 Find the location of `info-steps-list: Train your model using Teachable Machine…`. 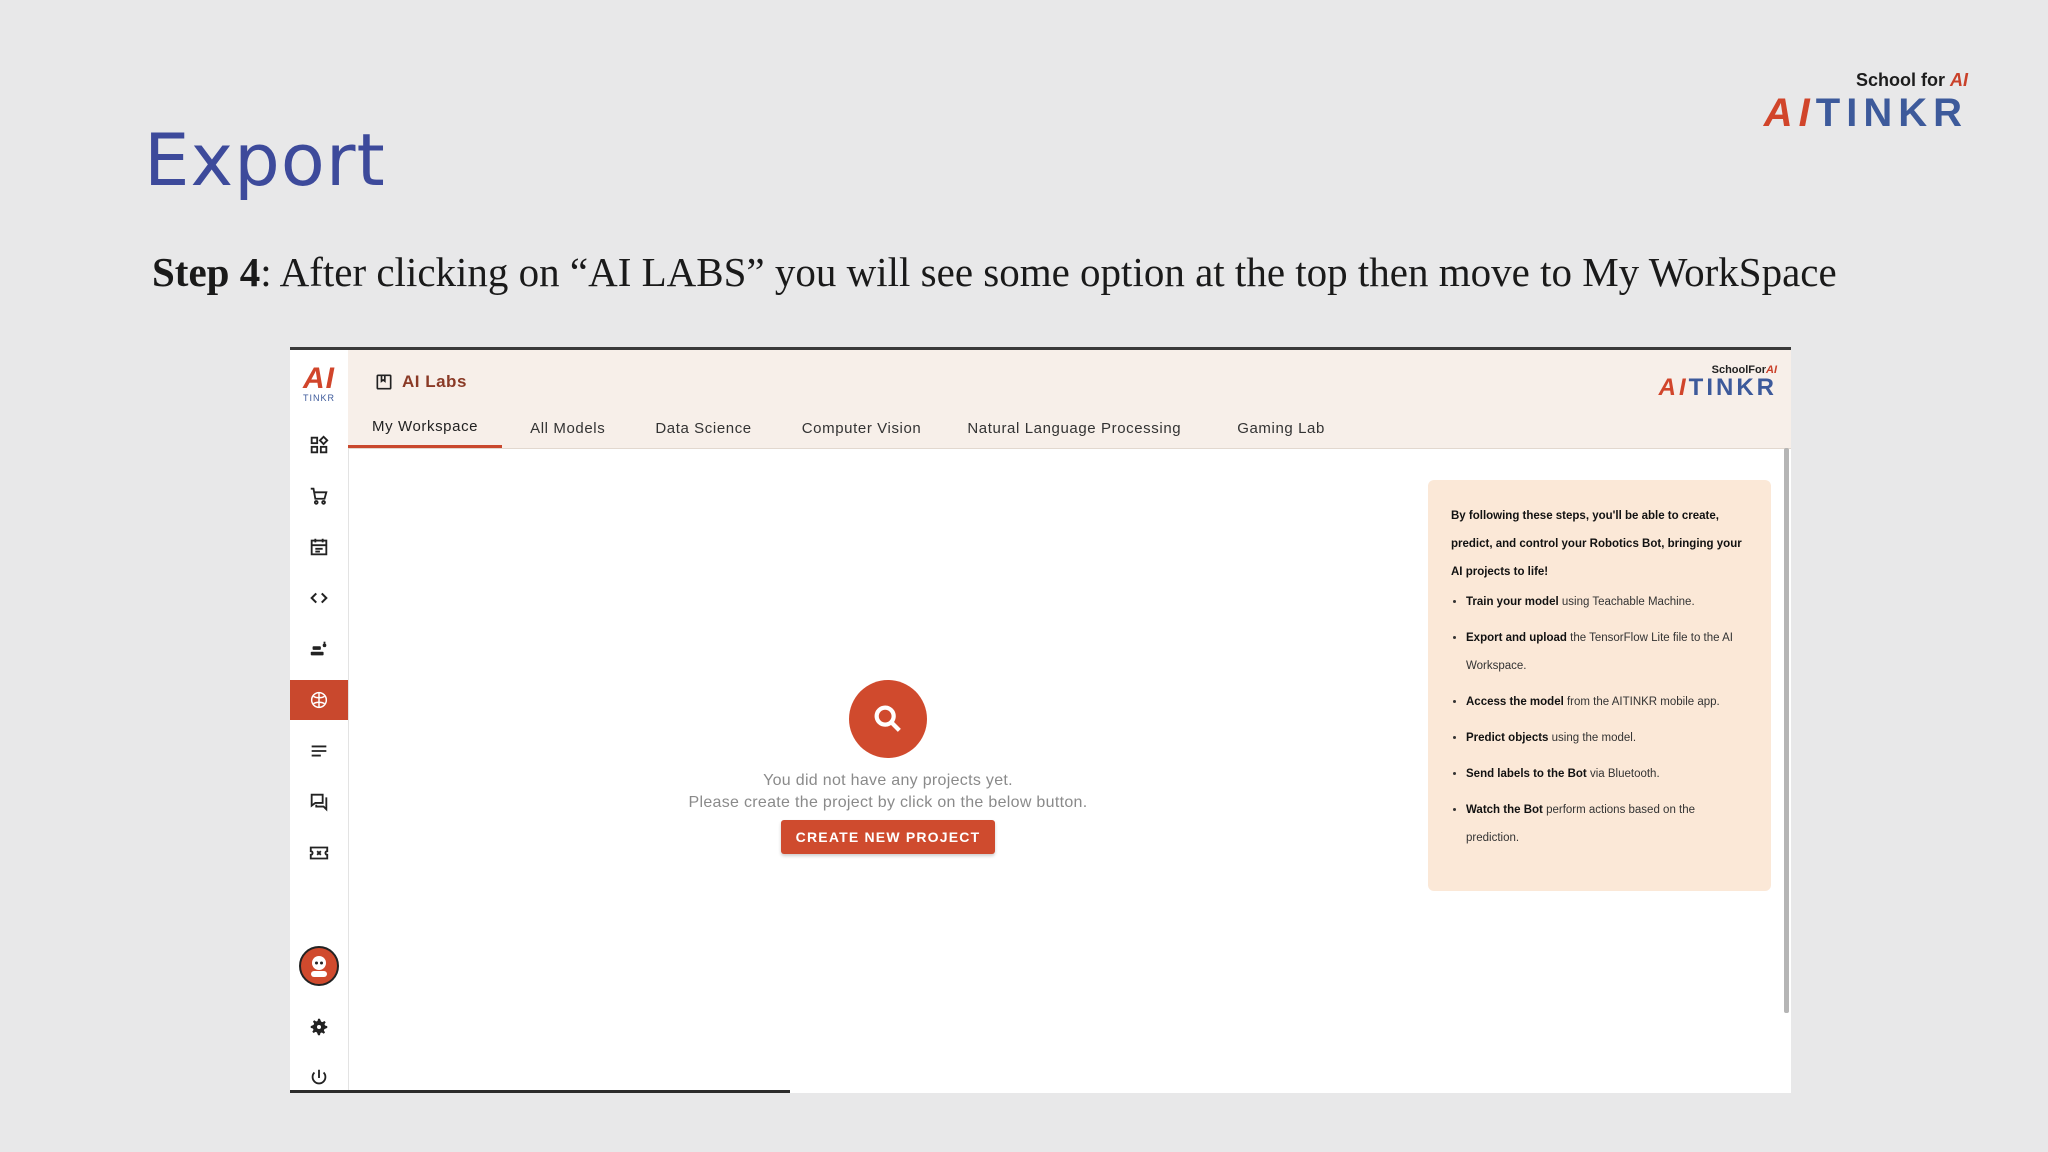

info-steps-list: Train your model using Teachable Machine… is located at coordinates (1600, 720).